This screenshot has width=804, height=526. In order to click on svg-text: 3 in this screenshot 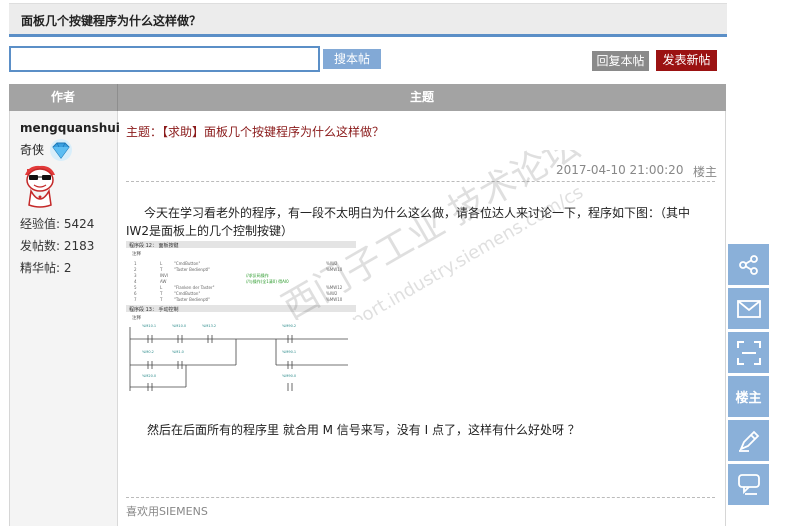, I will do `click(135, 275)`.